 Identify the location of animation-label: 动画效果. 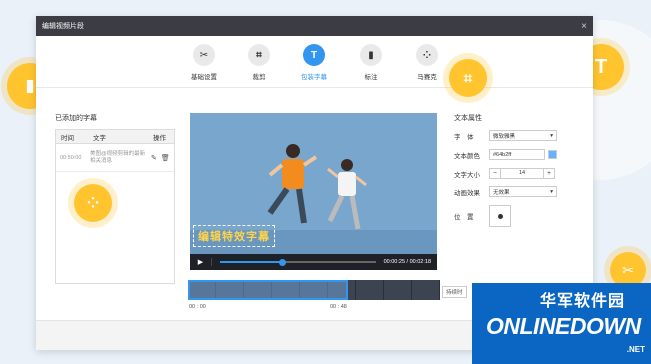
(467, 193).